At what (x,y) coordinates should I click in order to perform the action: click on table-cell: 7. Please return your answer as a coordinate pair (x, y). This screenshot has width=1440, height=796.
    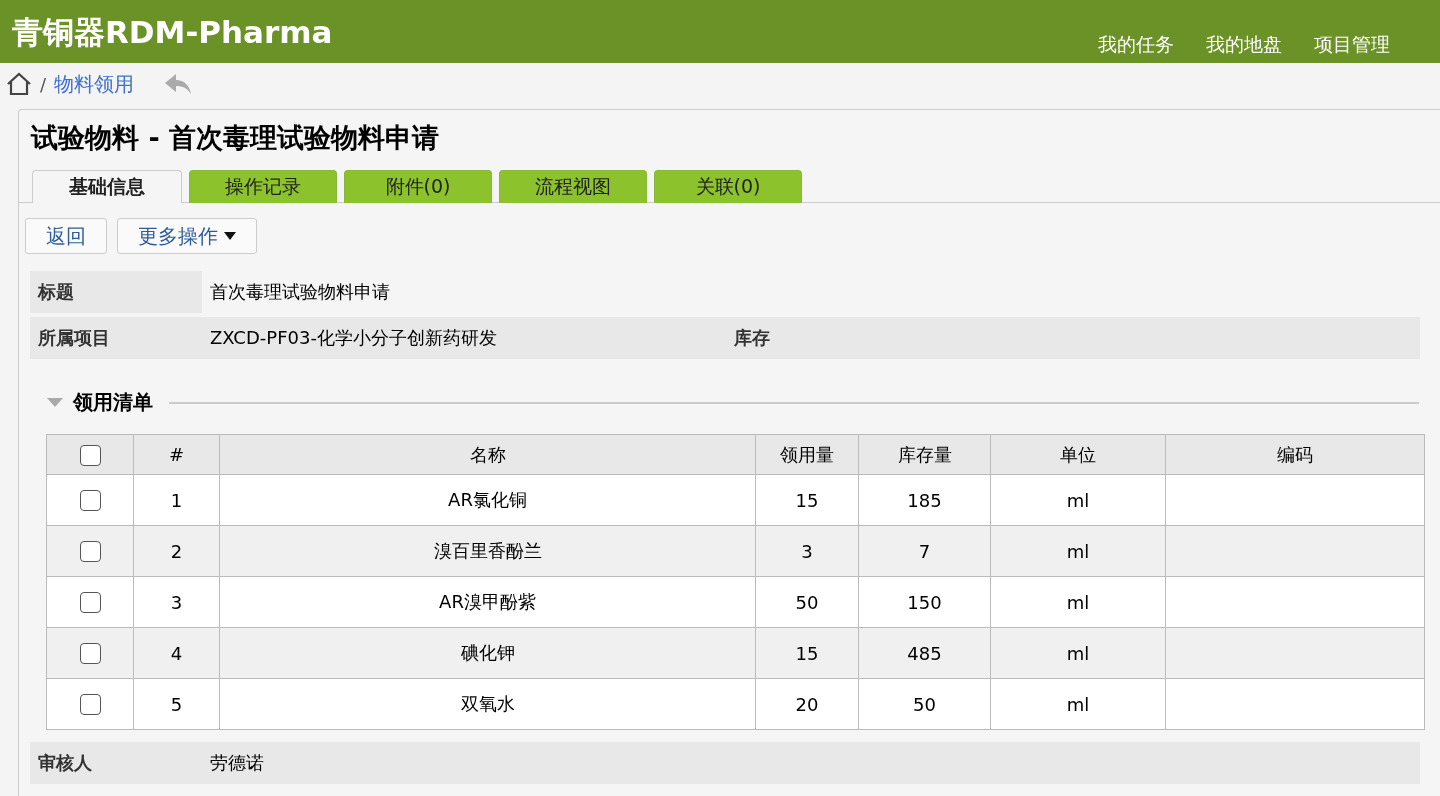
    Looking at the image, I should click on (924, 551).